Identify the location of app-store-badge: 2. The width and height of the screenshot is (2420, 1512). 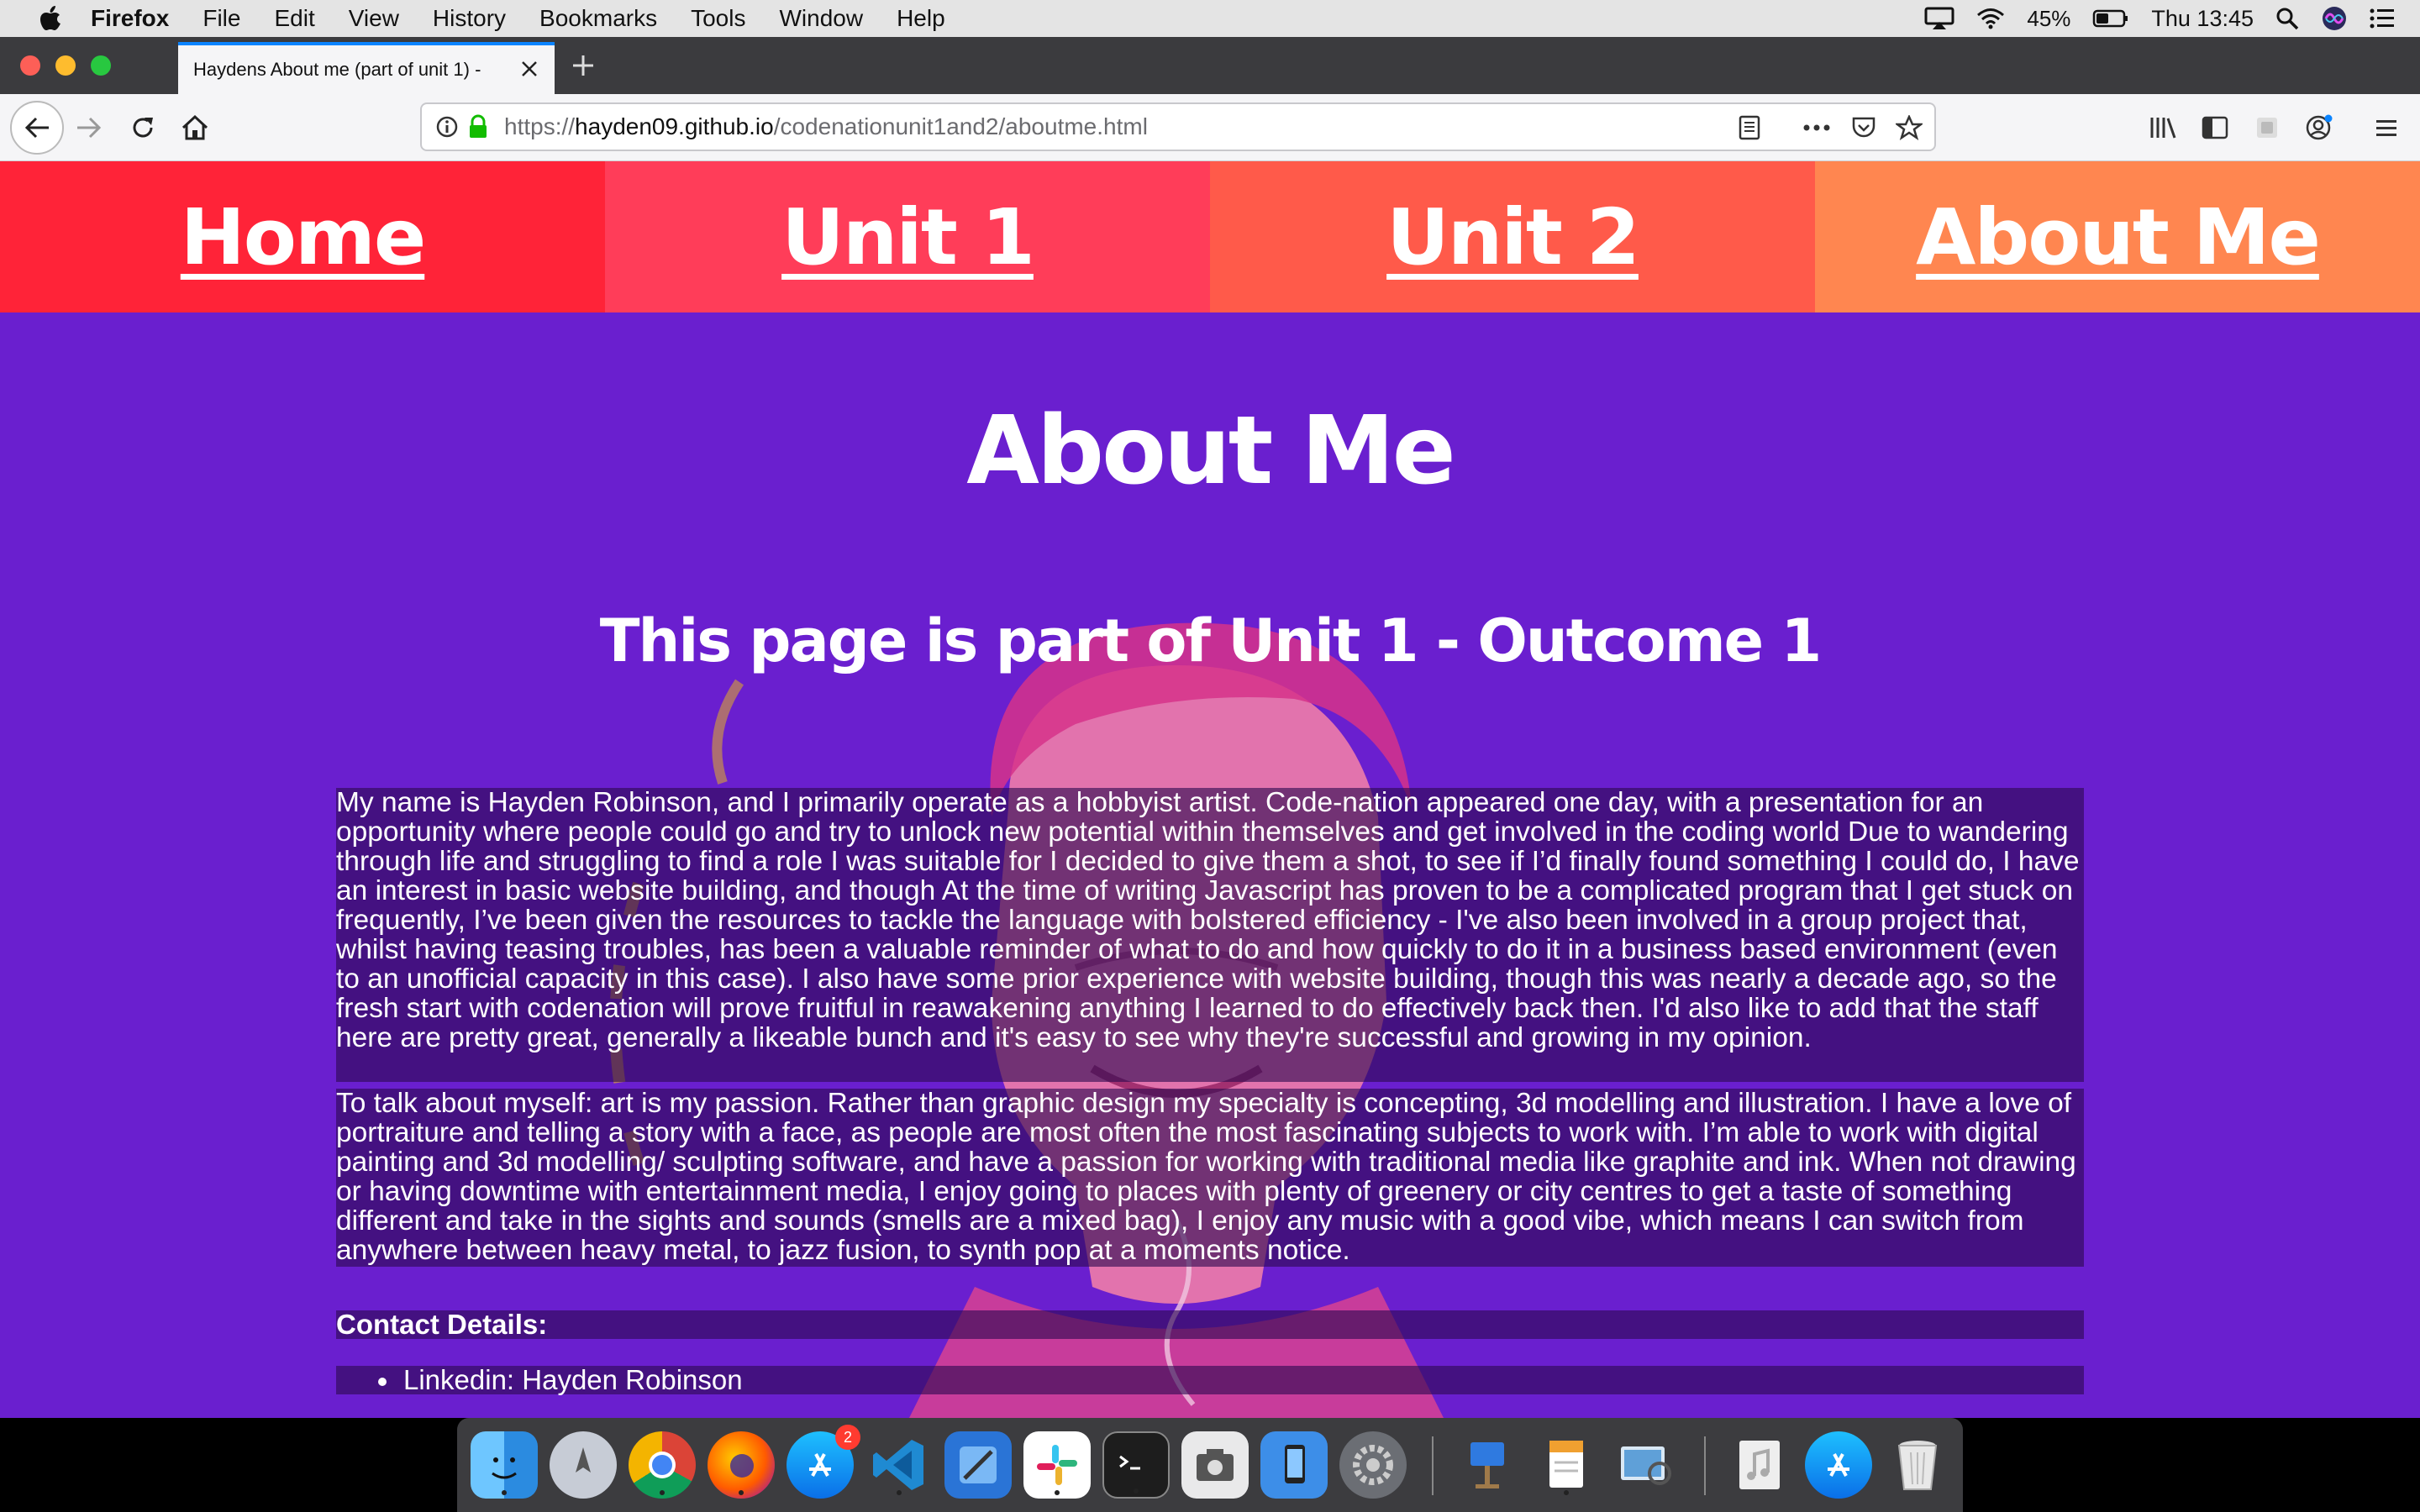
(847, 1437).